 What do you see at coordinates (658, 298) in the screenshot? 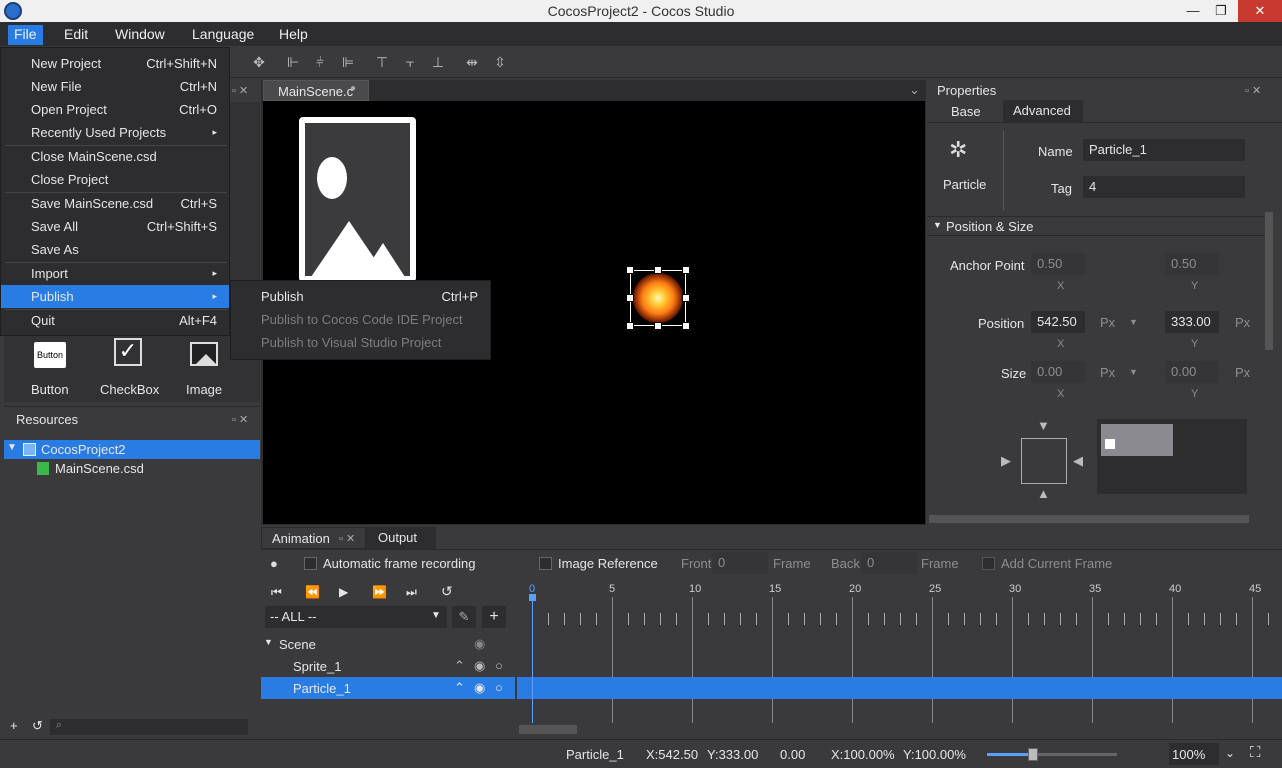
I see `particle-effect` at bounding box center [658, 298].